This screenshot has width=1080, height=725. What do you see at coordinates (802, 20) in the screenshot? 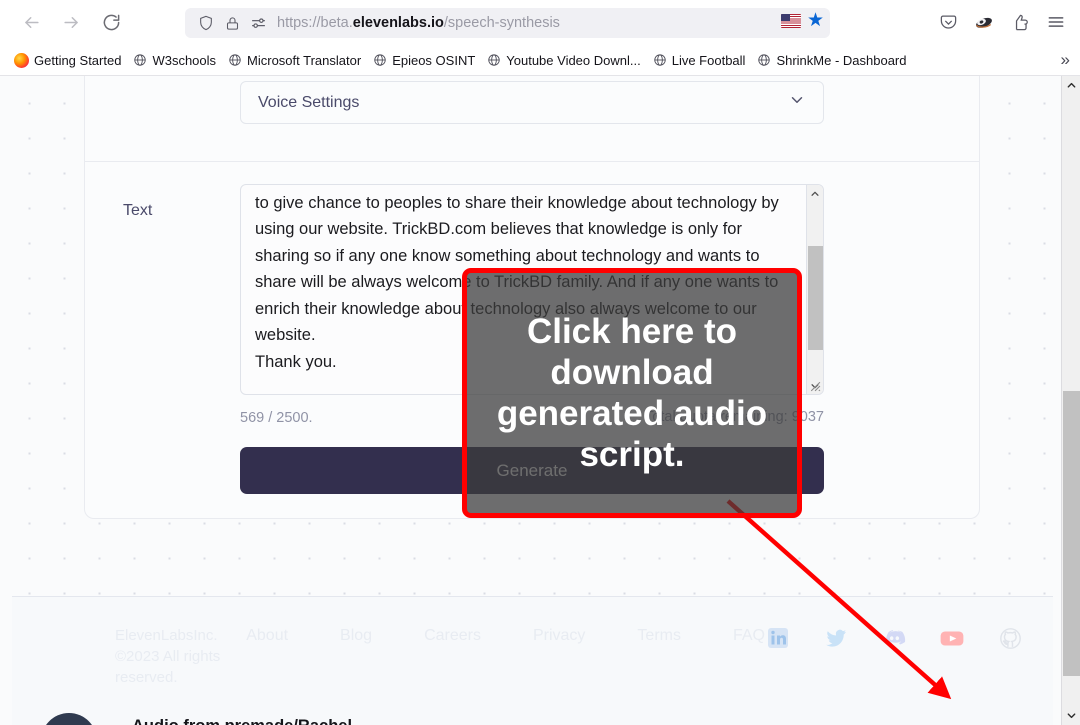
I see `address-bar-actions: ★` at bounding box center [802, 20].